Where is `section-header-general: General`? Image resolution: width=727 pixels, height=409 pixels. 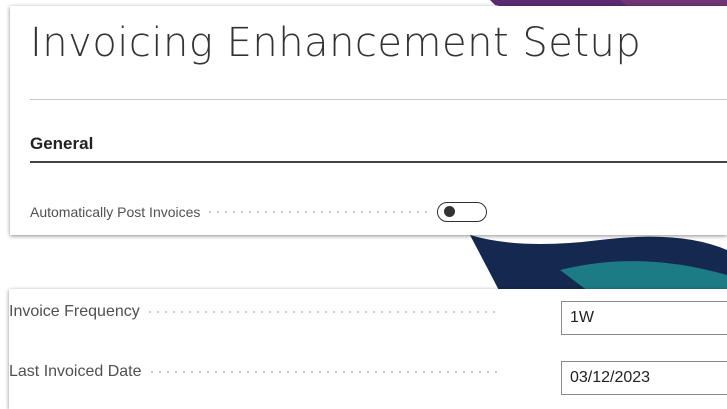
section-header-general: General is located at coordinates (61, 144).